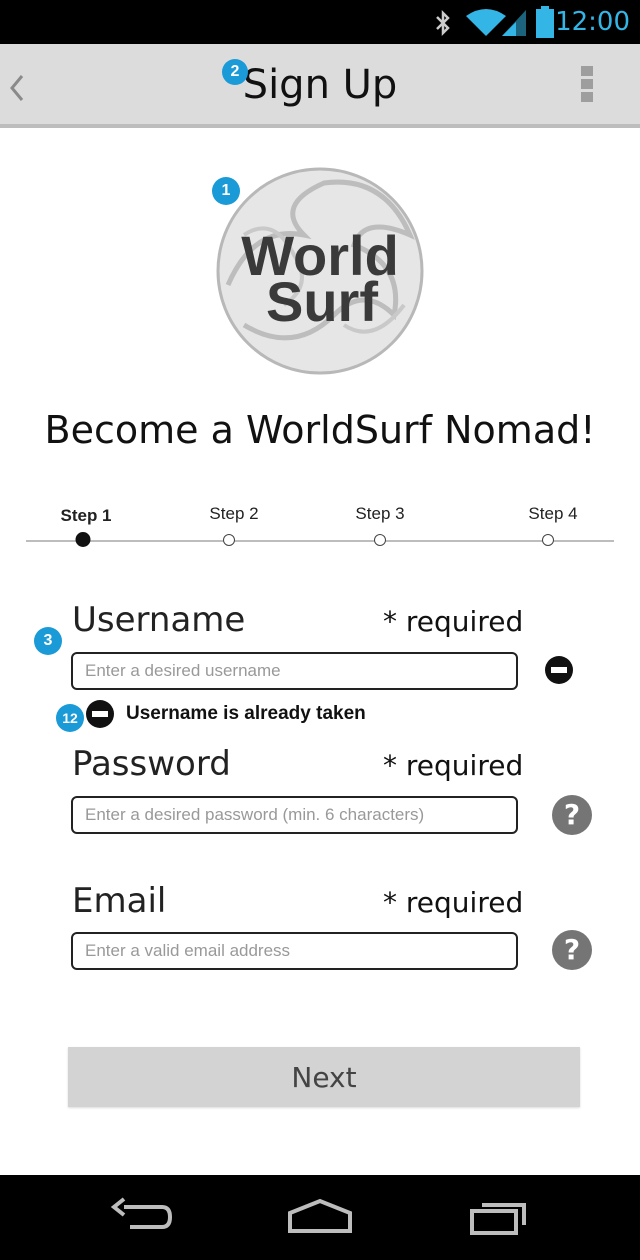 The height and width of the screenshot is (1260, 640). I want to click on back-icon, so click(142, 1217).